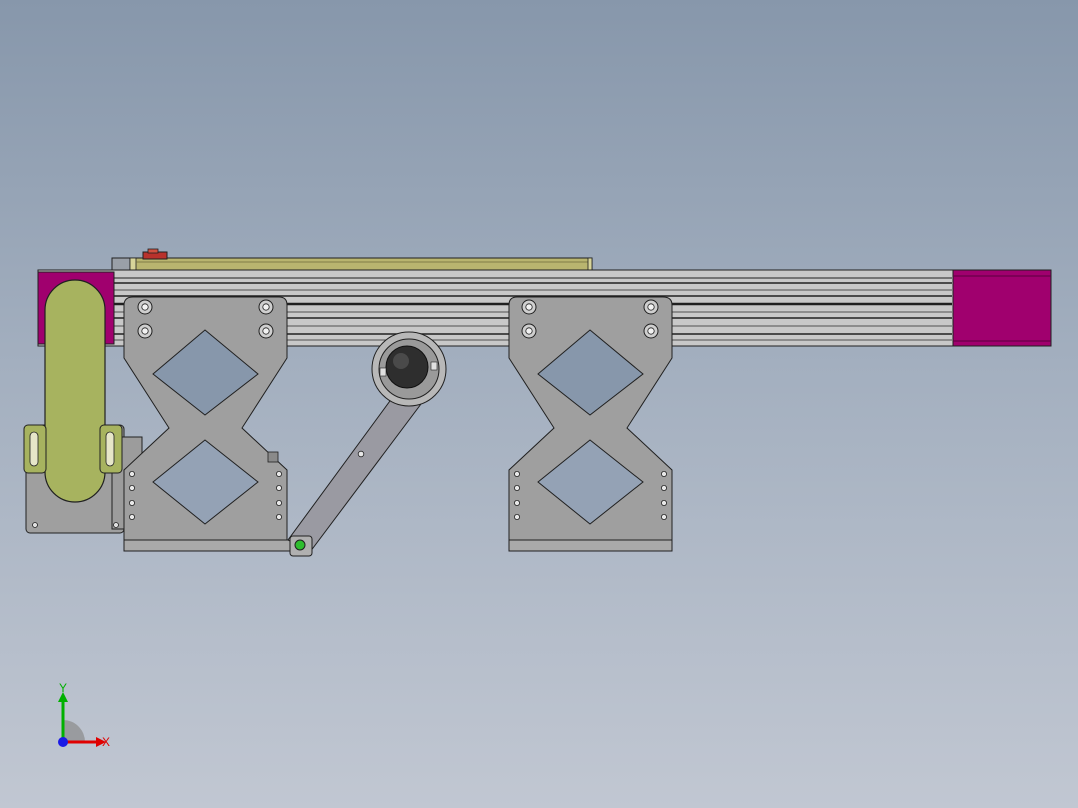 Image resolution: width=1078 pixels, height=808 pixels. I want to click on red-knob, so click(155, 254).